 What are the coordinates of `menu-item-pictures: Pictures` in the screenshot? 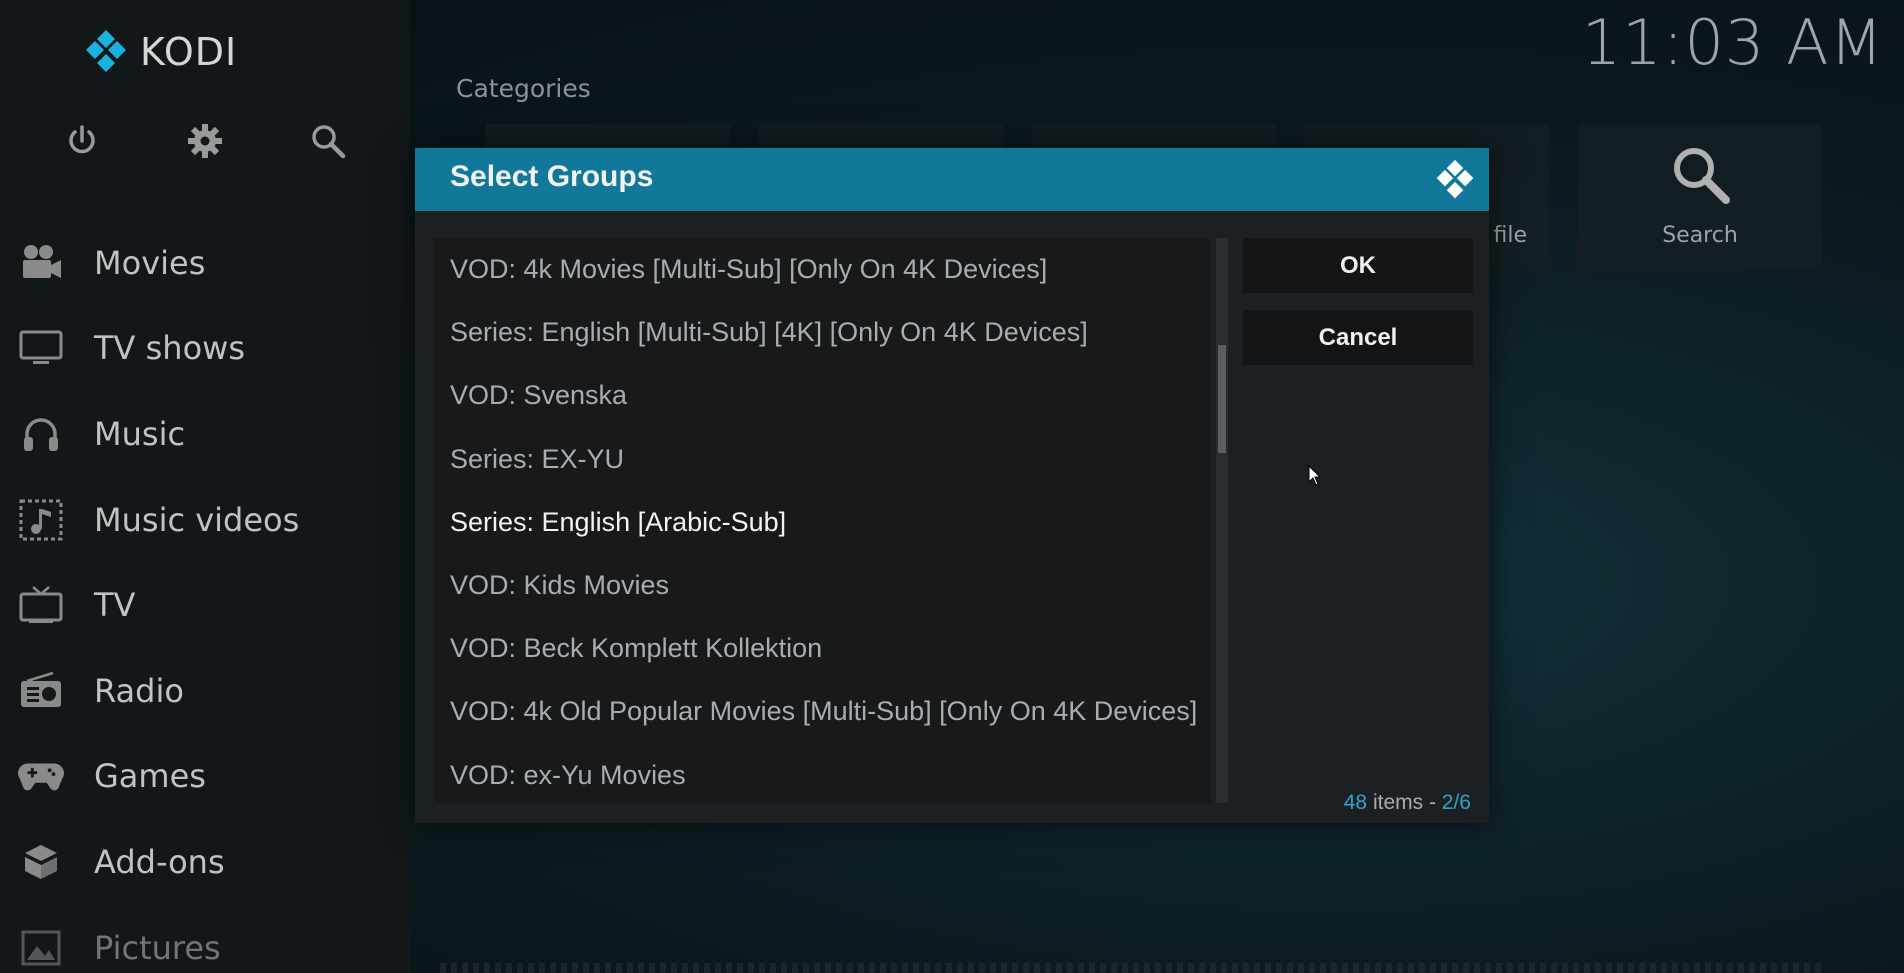 It's located at (205, 939).